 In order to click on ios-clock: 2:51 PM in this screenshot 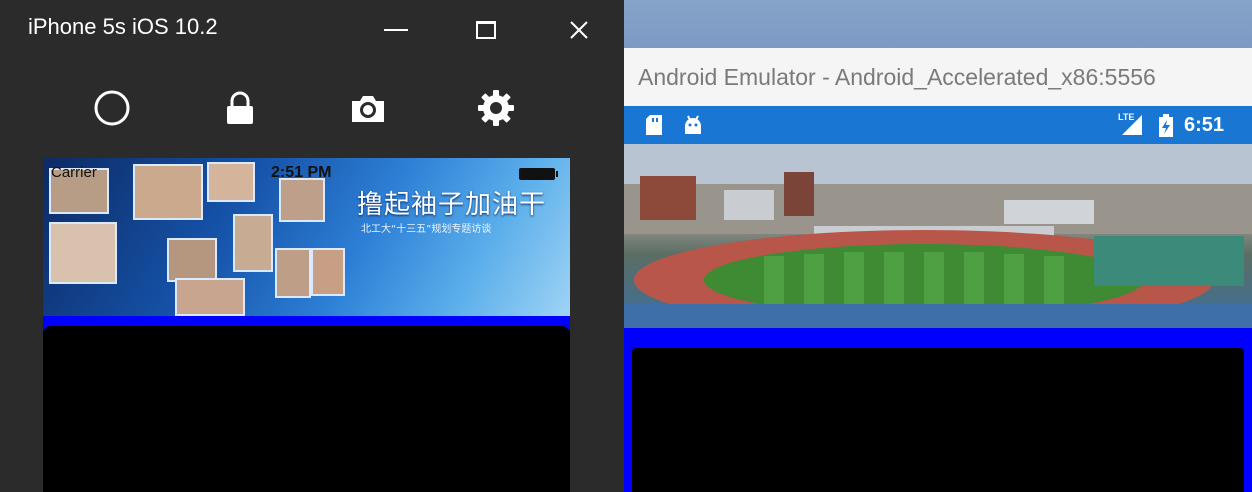, I will do `click(301, 172)`.